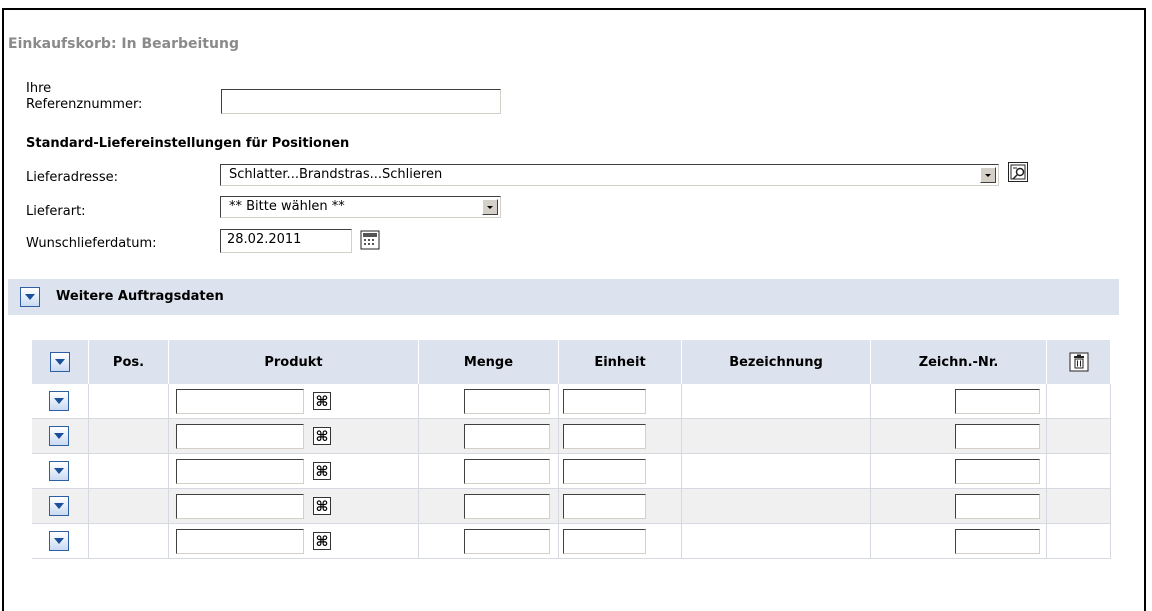 The height and width of the screenshot is (611, 1152). What do you see at coordinates (293, 362) in the screenshot?
I see `header-product: Produkt` at bounding box center [293, 362].